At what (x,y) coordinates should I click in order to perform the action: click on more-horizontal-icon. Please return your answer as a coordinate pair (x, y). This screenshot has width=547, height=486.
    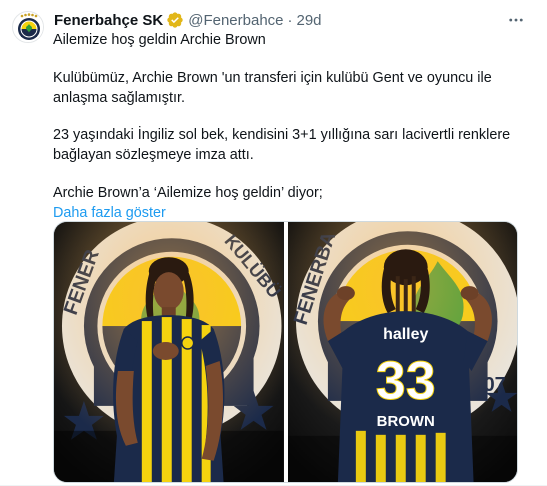
    Looking at the image, I should click on (516, 20).